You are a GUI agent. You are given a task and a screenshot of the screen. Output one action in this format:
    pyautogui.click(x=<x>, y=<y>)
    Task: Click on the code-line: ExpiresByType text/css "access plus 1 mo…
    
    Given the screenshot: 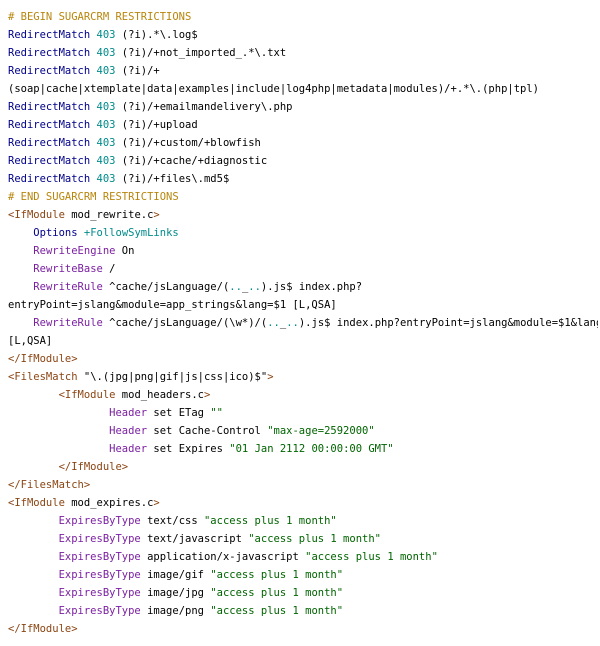 What is the action you would take?
    pyautogui.click(x=303, y=521)
    